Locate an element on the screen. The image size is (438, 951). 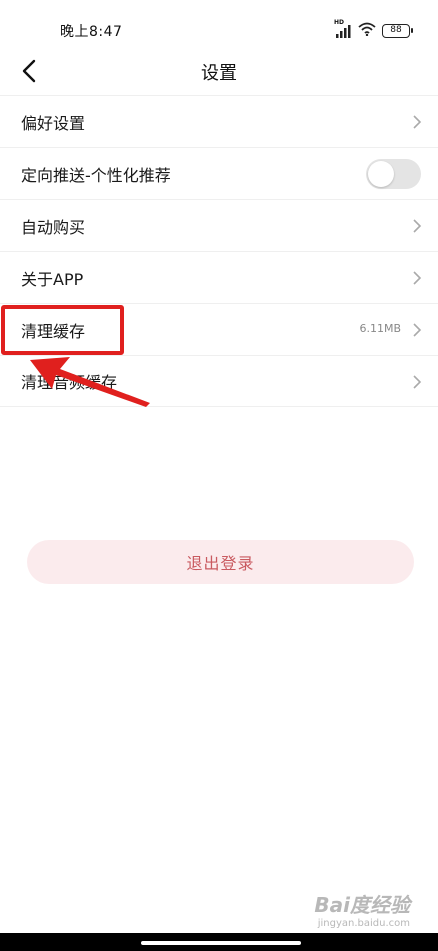
status-icons: HD 88 is located at coordinates (373, 29).